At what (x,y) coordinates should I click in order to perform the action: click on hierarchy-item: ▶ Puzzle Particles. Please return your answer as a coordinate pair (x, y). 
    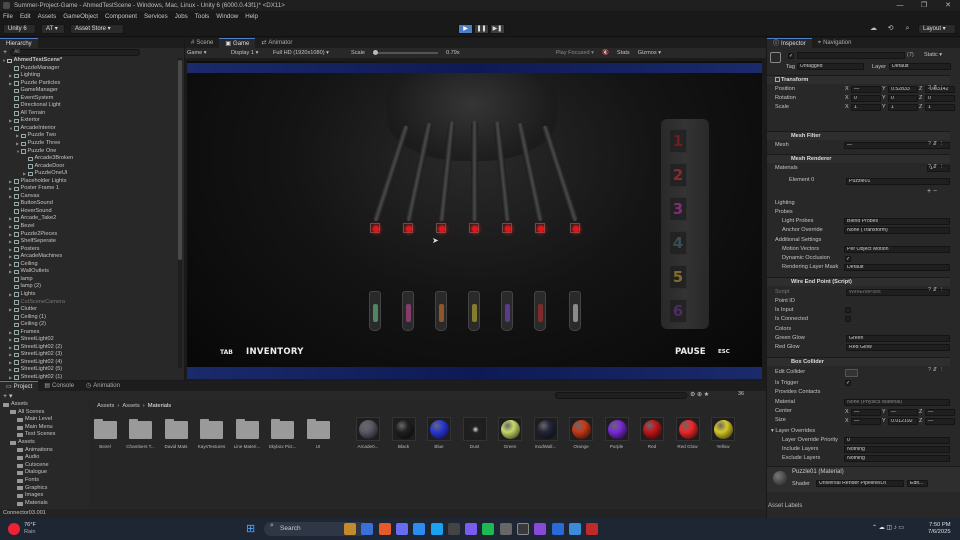
    Looking at the image, I should click on (93, 84).